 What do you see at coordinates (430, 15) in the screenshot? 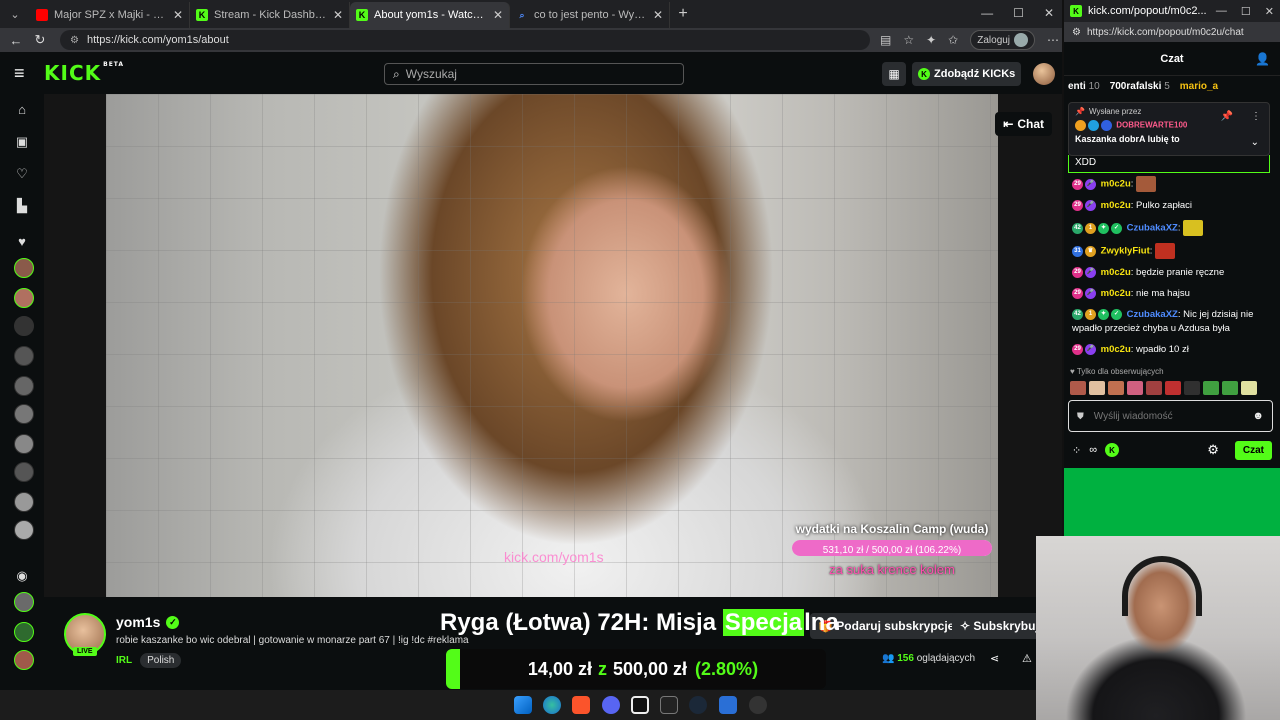
I see `tab-about-yom1s: K About yom1s - Watch Live on ✕` at bounding box center [430, 15].